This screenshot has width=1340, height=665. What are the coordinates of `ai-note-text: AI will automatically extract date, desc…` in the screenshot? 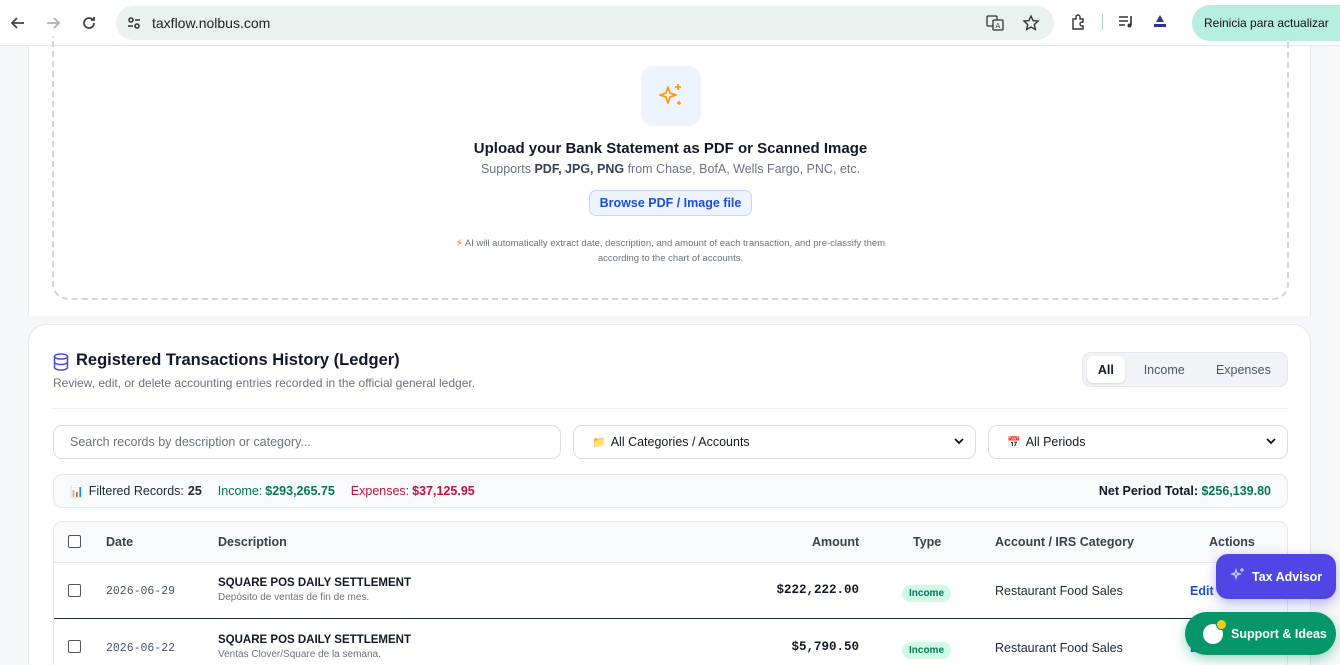 It's located at (675, 251).